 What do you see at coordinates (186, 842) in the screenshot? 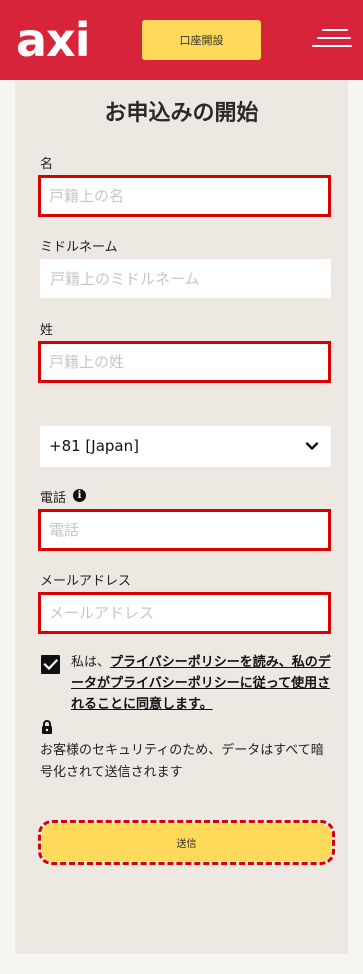
I see `submit-button: 送信` at bounding box center [186, 842].